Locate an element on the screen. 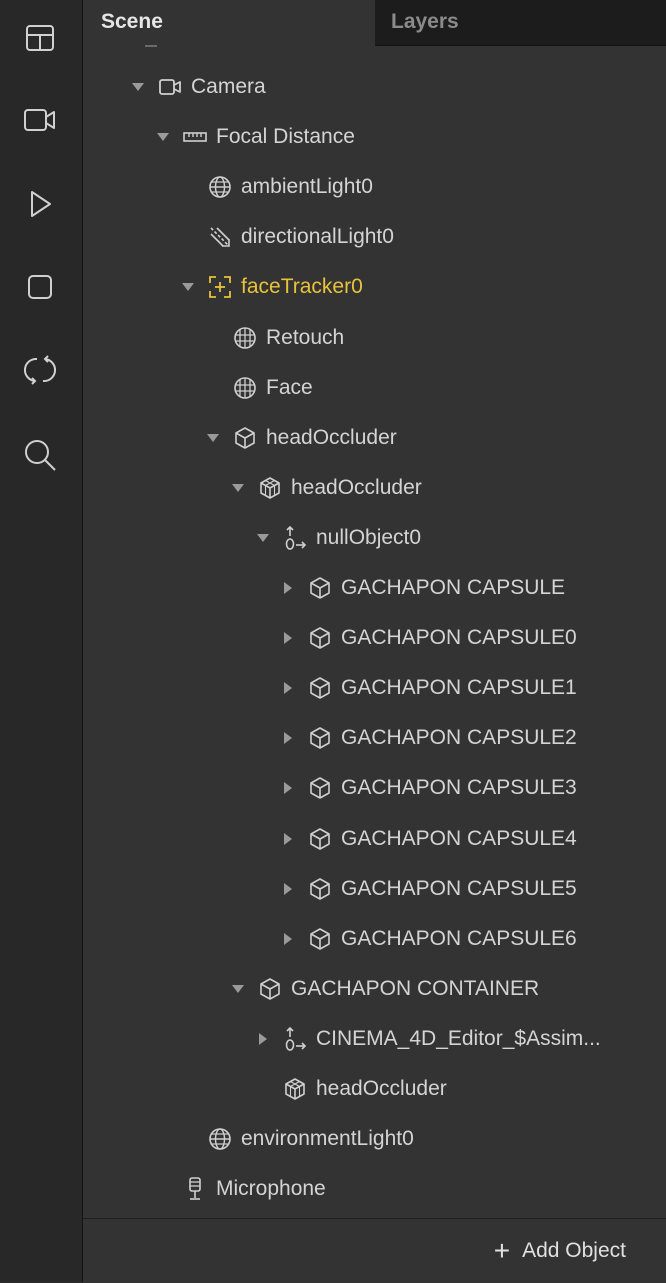  tree-row: Camera is located at coordinates (374, 87).